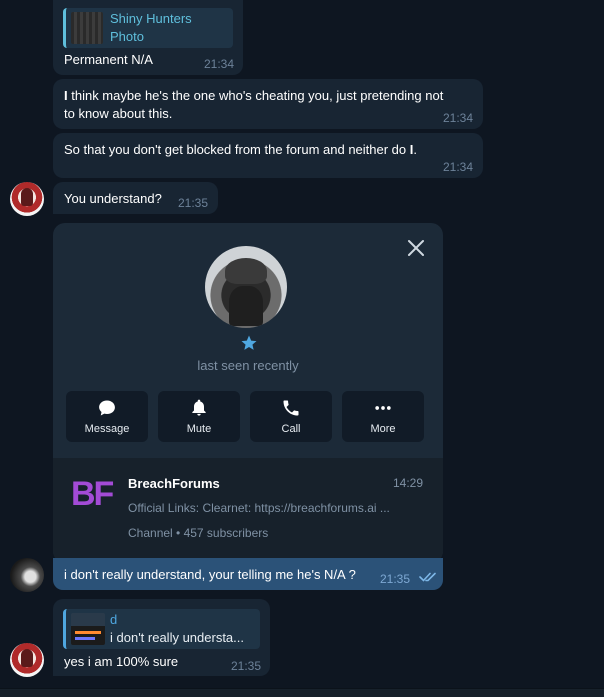 This screenshot has width=604, height=697. Describe the element at coordinates (291, 429) in the screenshot. I see `action-label: Call` at that location.